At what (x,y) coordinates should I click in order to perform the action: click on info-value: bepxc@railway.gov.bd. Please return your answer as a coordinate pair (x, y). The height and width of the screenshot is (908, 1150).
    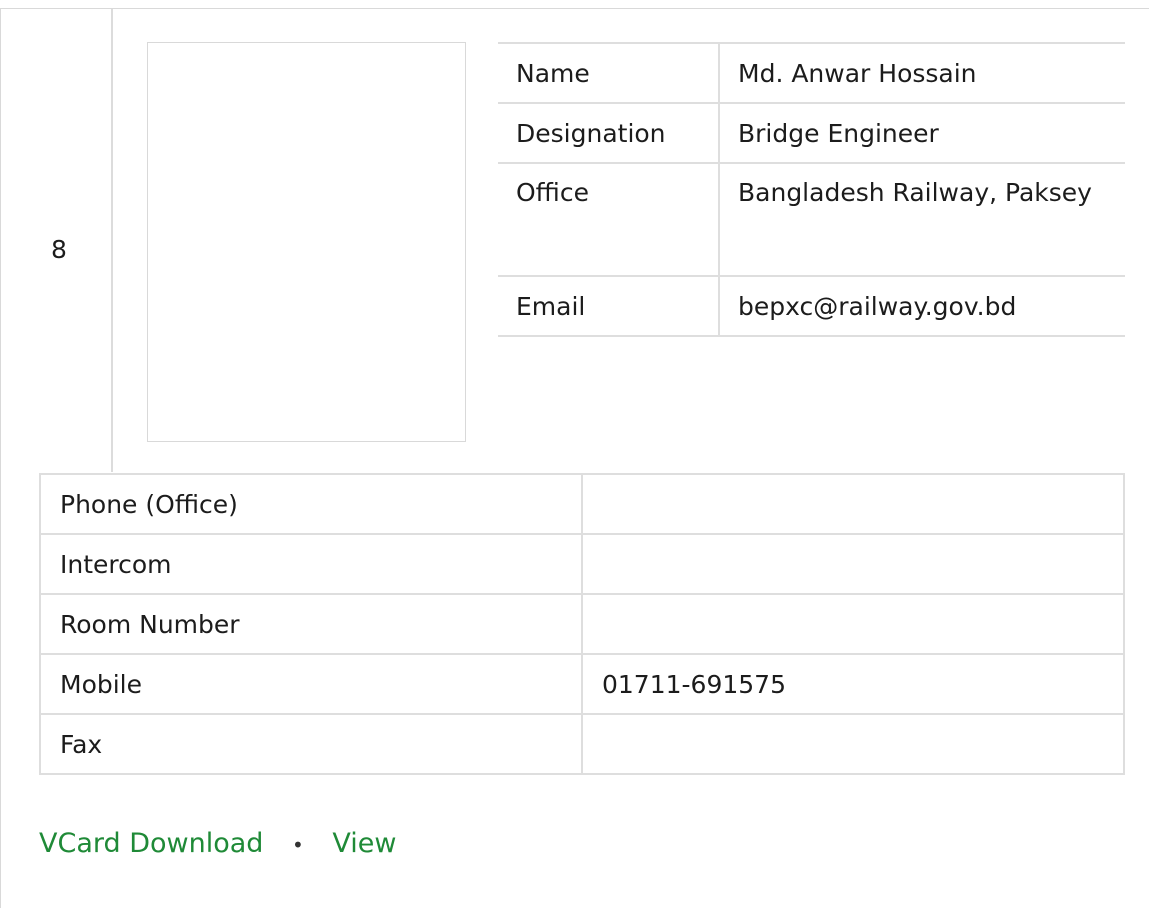
    Looking at the image, I should click on (922, 306).